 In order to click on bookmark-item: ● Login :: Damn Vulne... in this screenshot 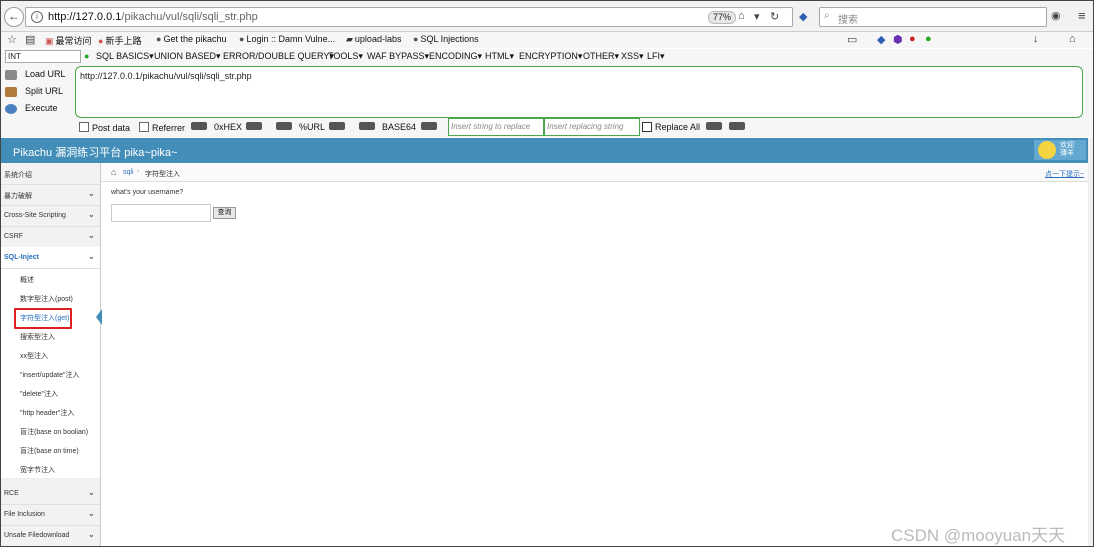, I will do `click(287, 39)`.